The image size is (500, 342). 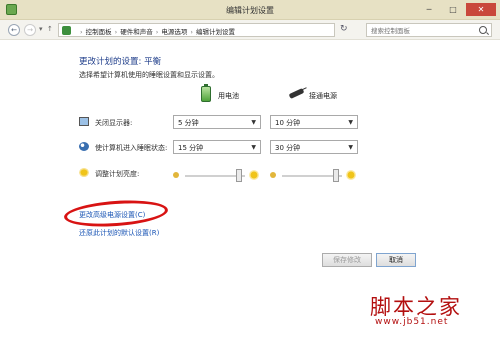 I want to click on search-box, so click(x=429, y=30).